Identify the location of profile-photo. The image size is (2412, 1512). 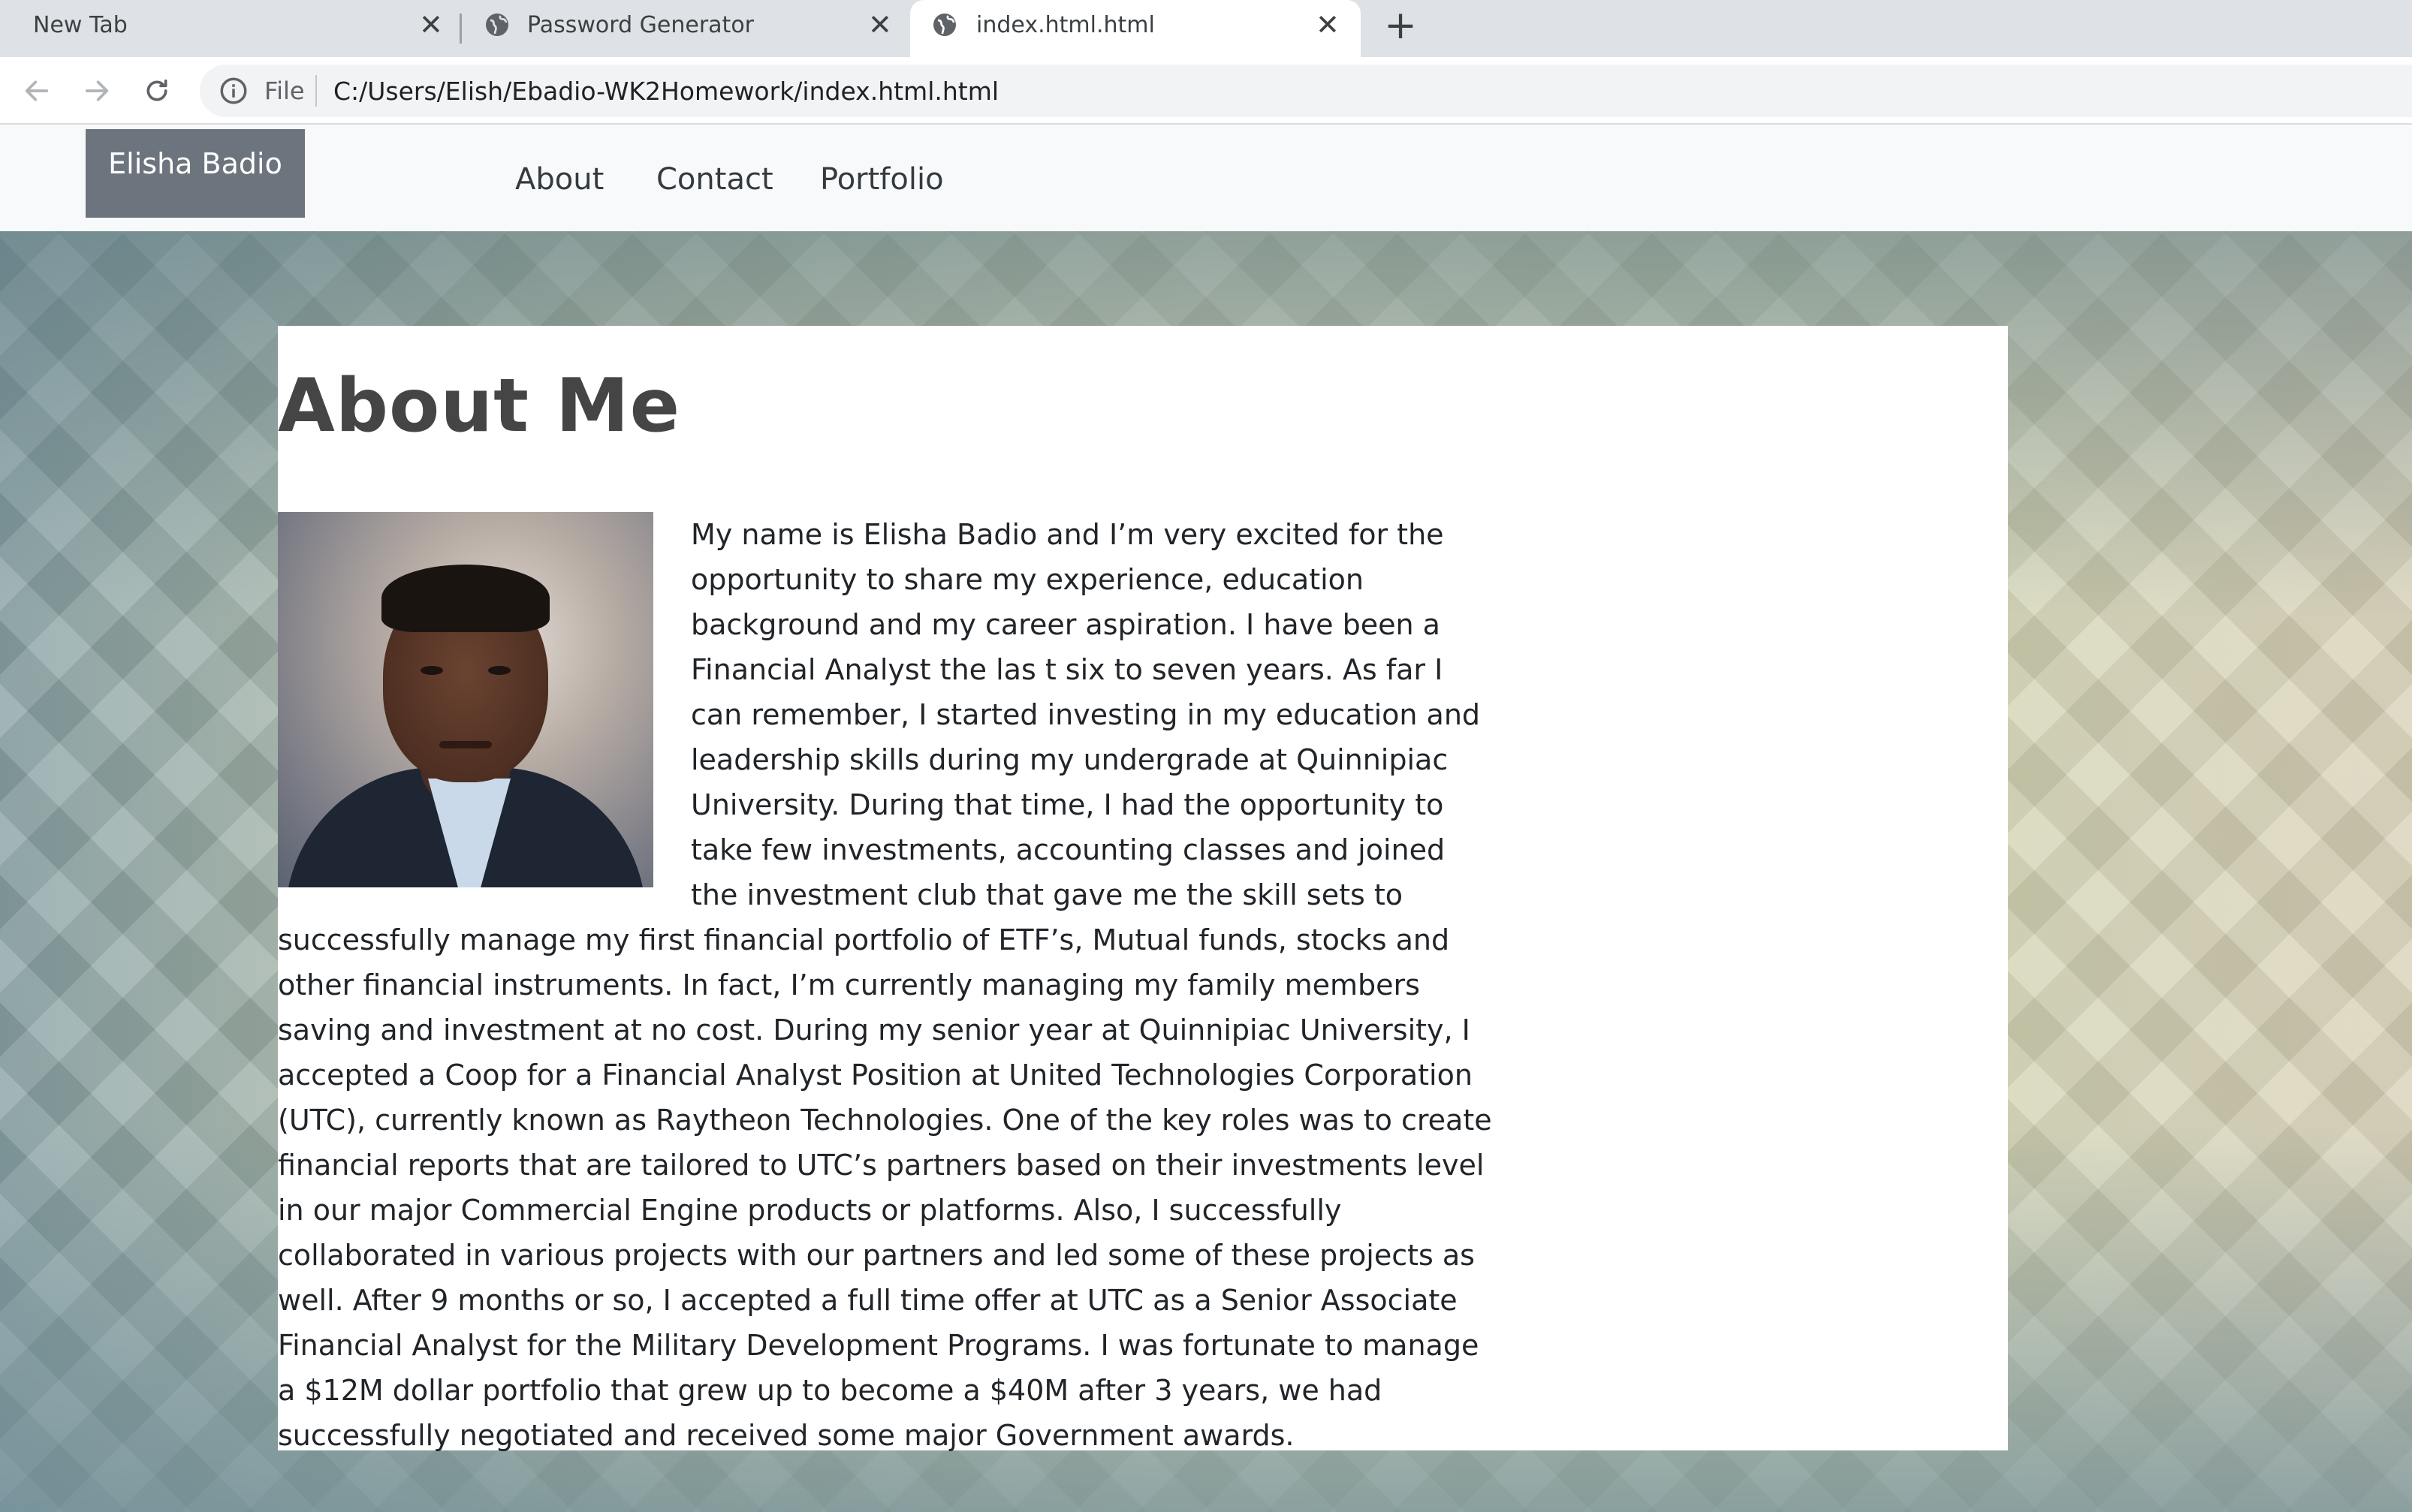
(465, 699).